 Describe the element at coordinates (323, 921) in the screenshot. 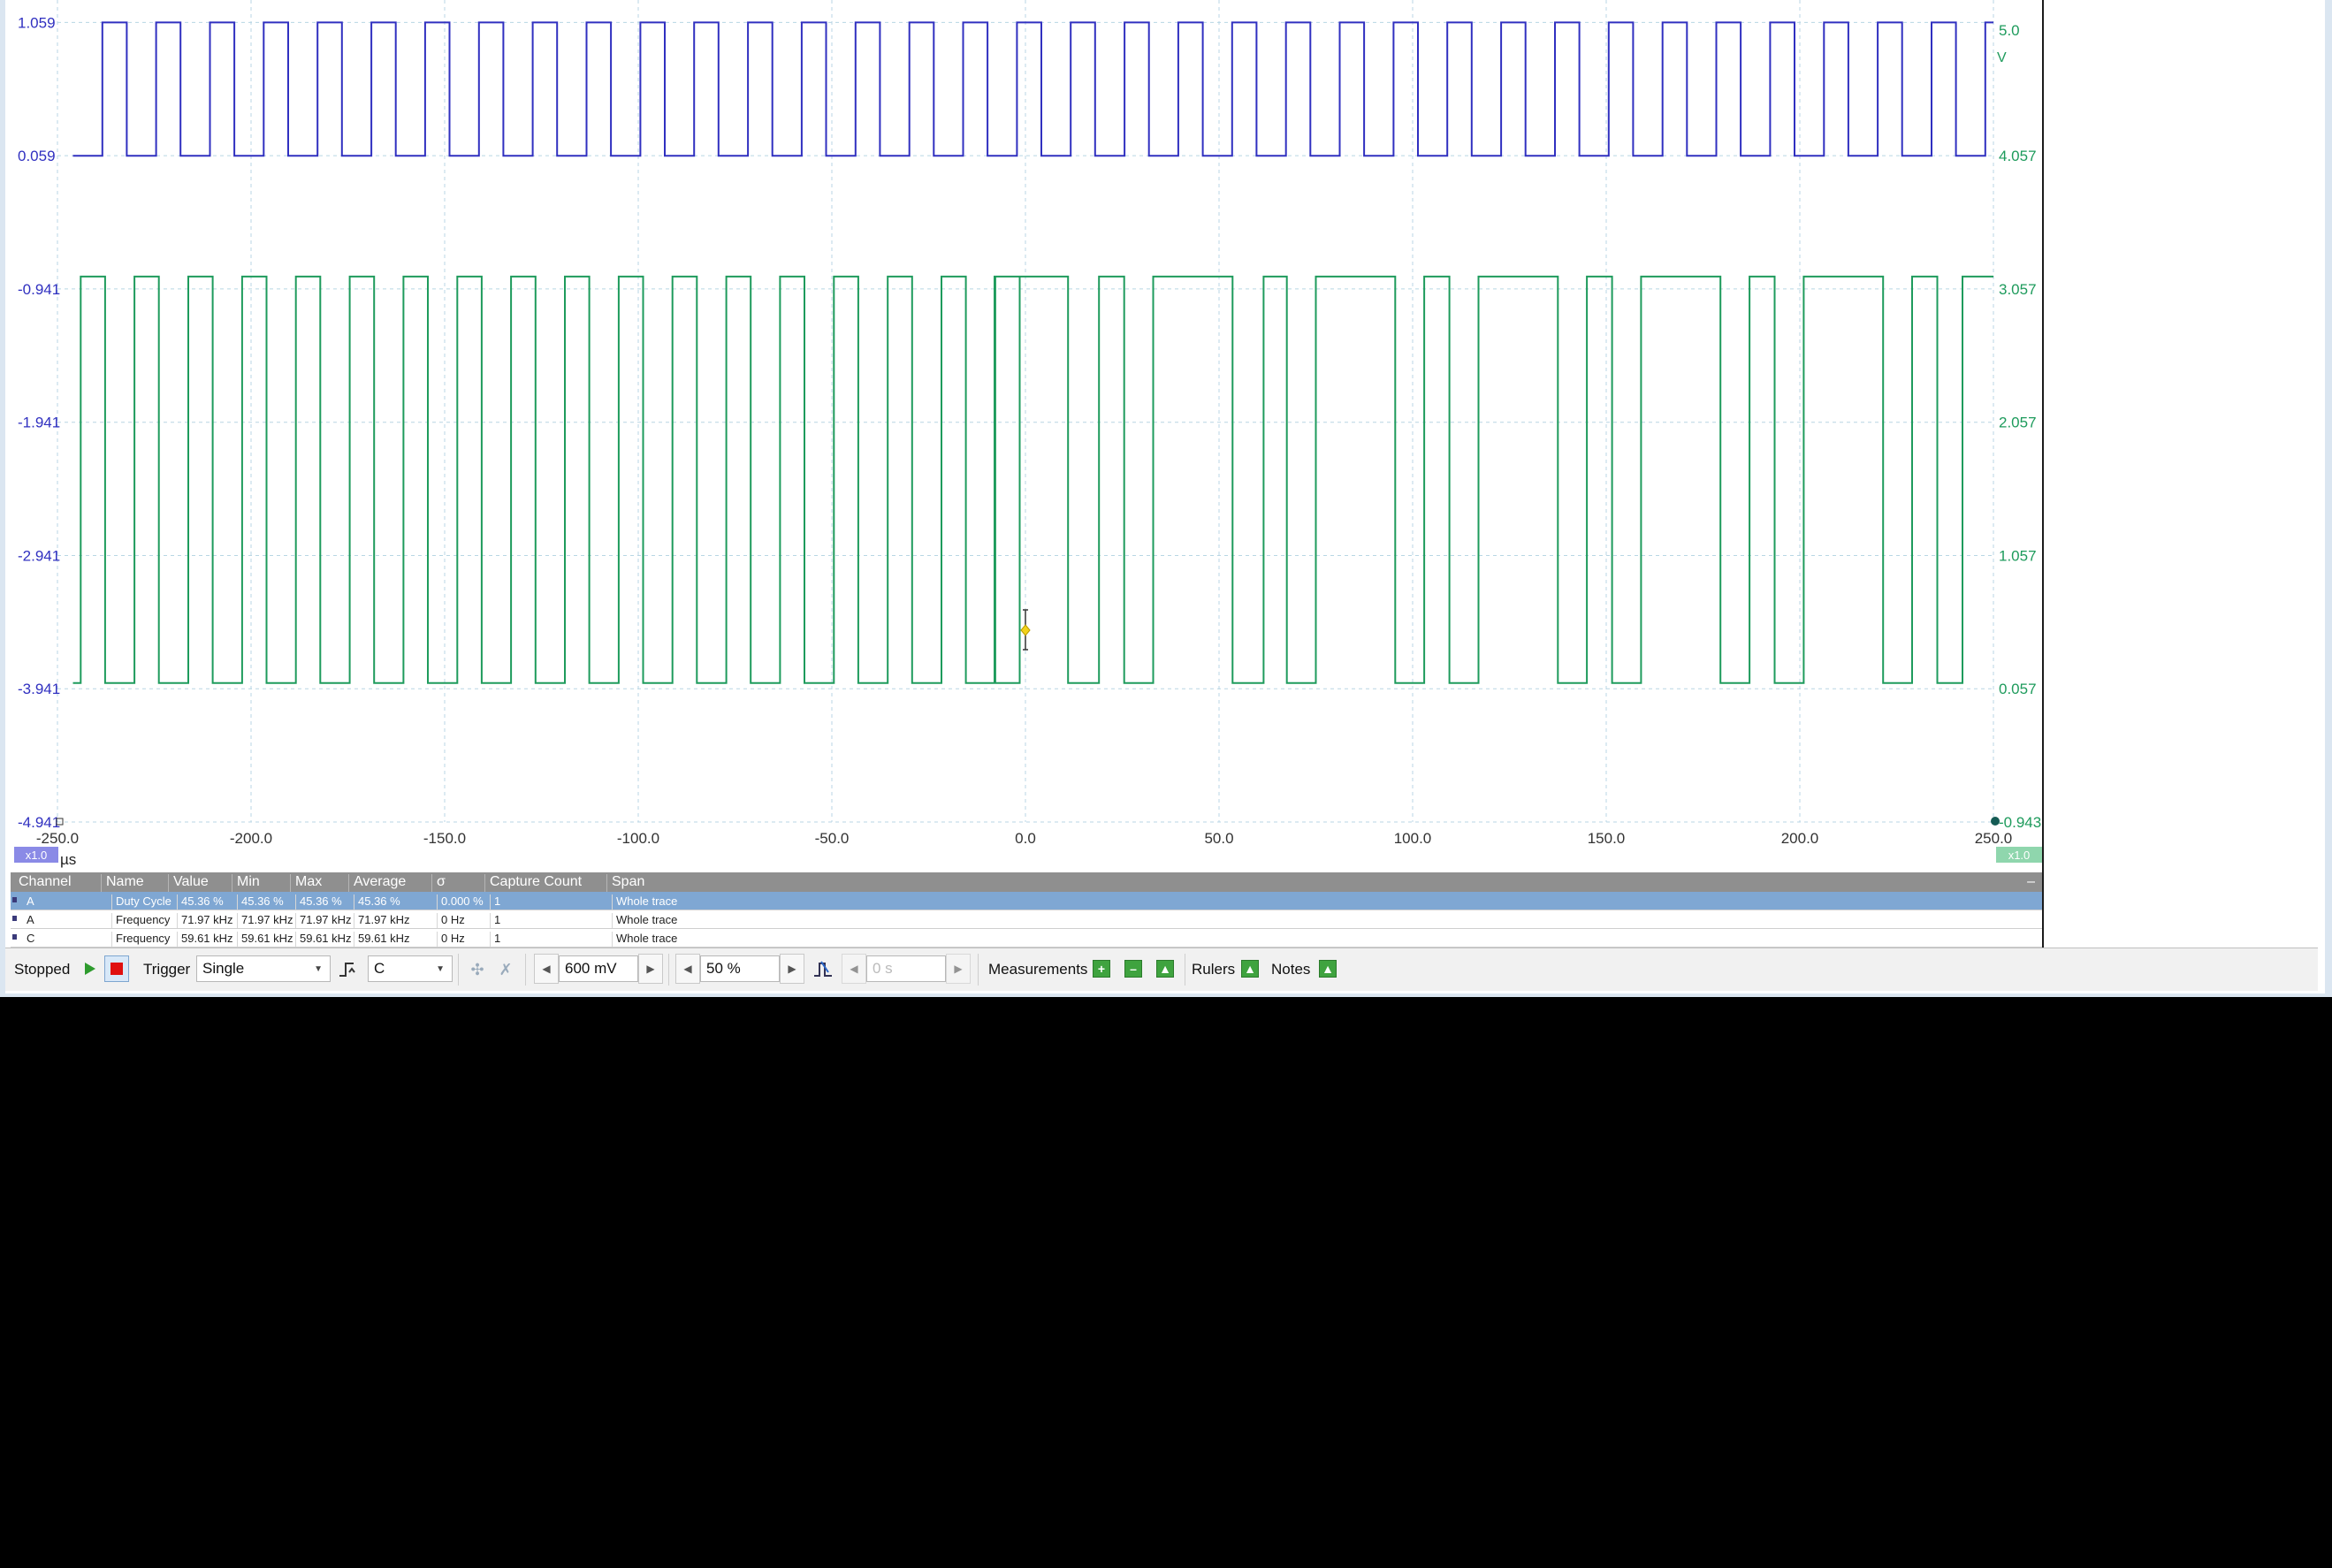

I see `cell-max: 71.97 kHz` at that location.